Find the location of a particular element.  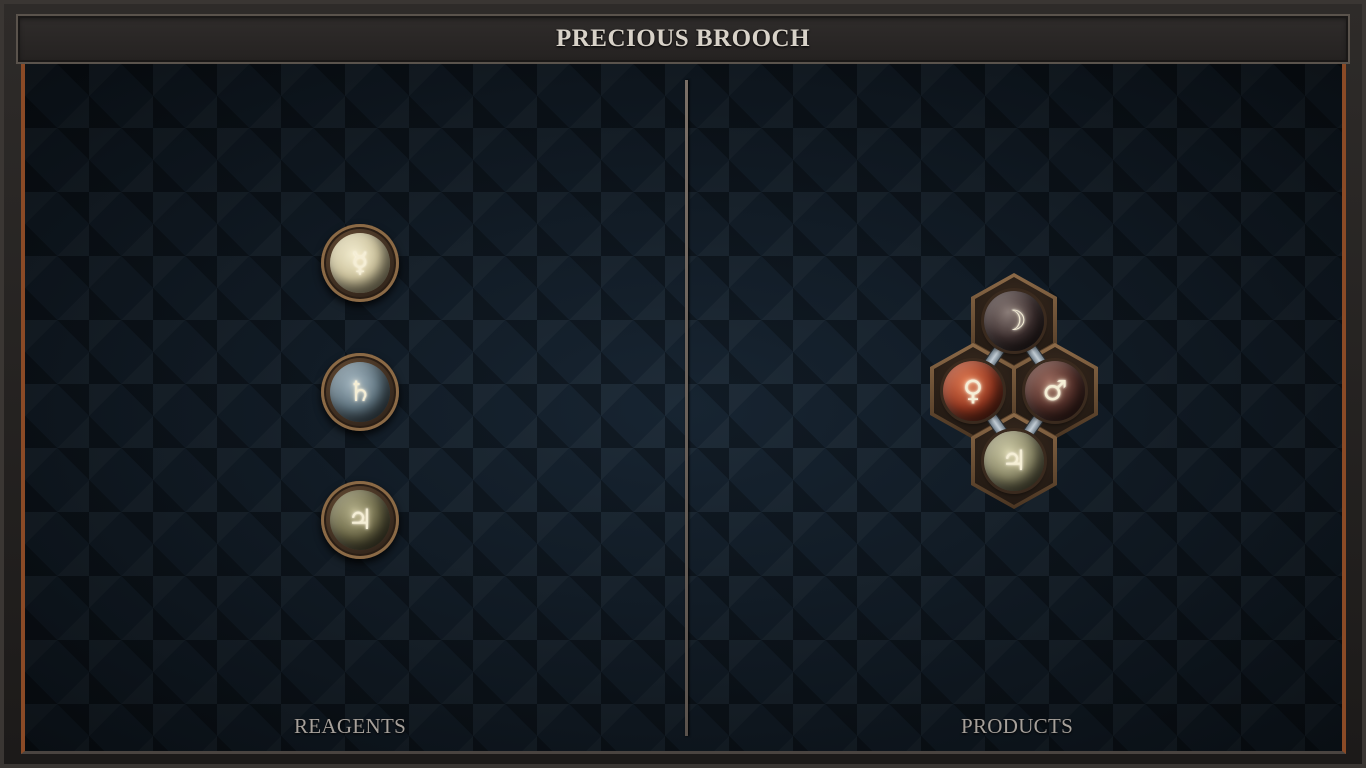

iron-atom: ♂ is located at coordinates (1055, 391).